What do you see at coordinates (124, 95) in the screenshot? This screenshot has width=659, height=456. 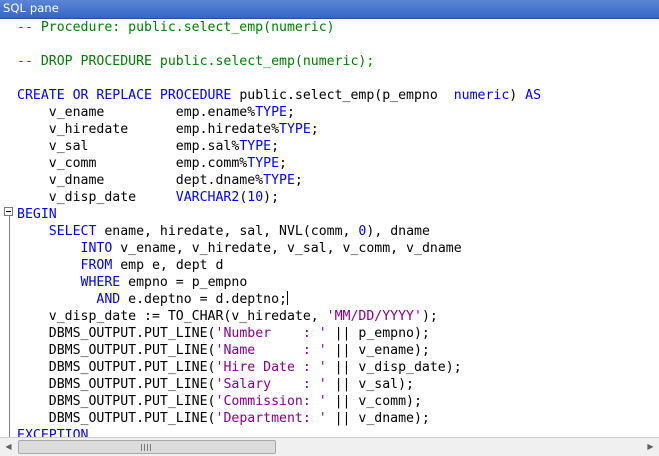 I see `code-token: CREATE OR REPLACE PROCEDURE` at bounding box center [124, 95].